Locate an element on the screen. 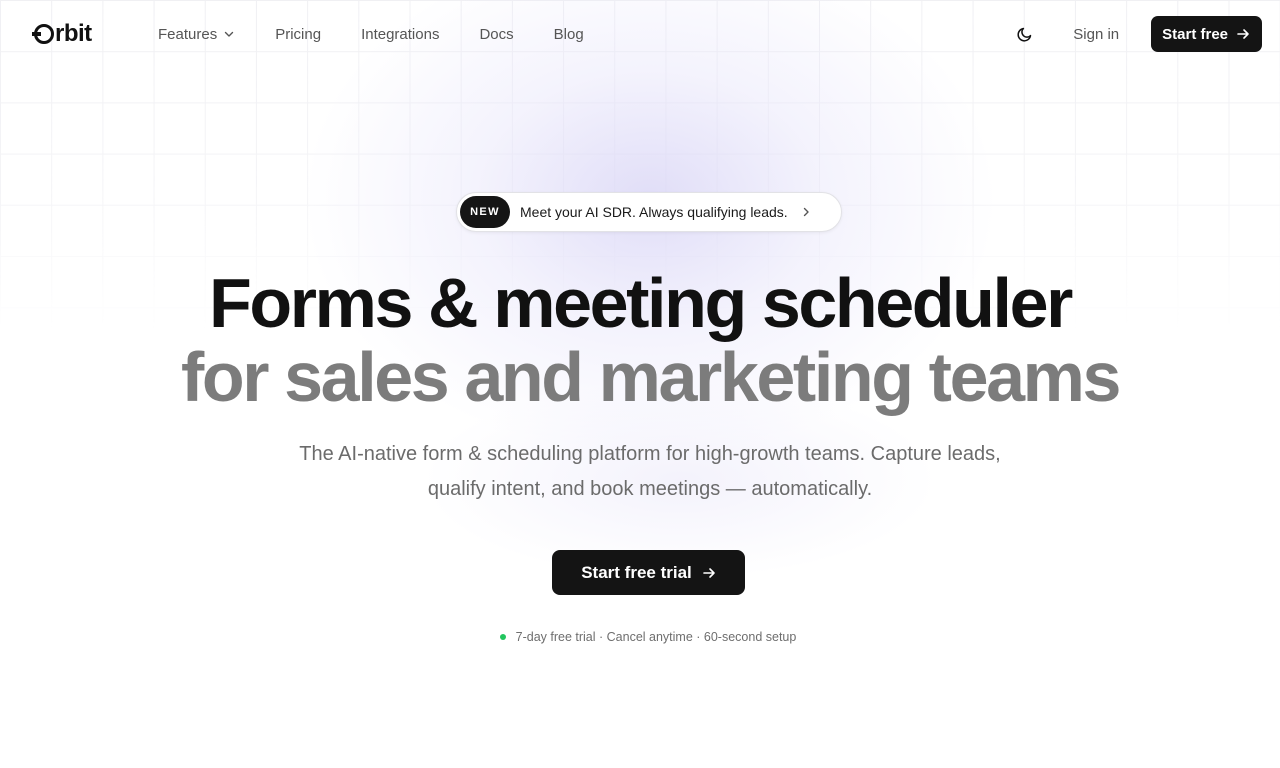 This screenshot has height=768, width=1280. nav-link-docs: Docs is located at coordinates (496, 34).